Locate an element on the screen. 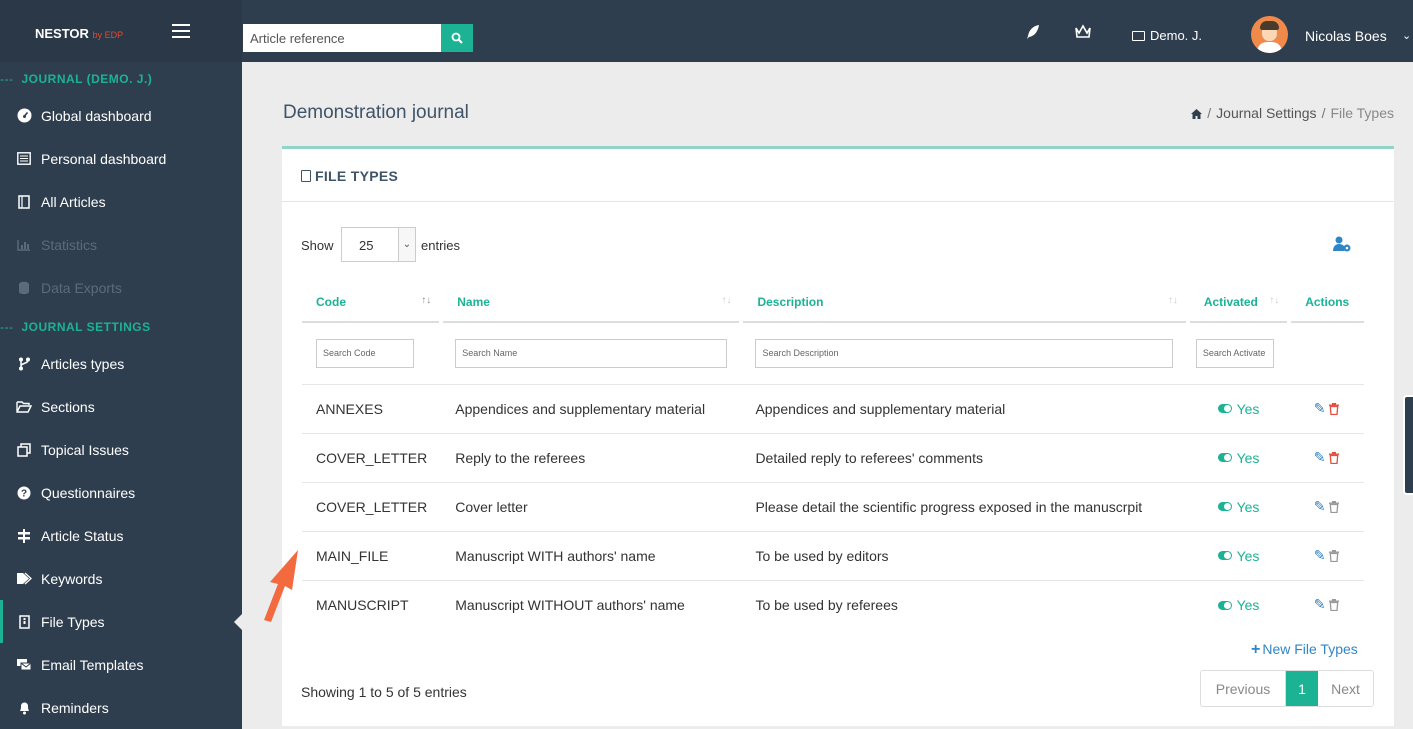 The height and width of the screenshot is (729, 1413). sidebar-item-global-dashboard: Global dashboard is located at coordinates (121, 115).